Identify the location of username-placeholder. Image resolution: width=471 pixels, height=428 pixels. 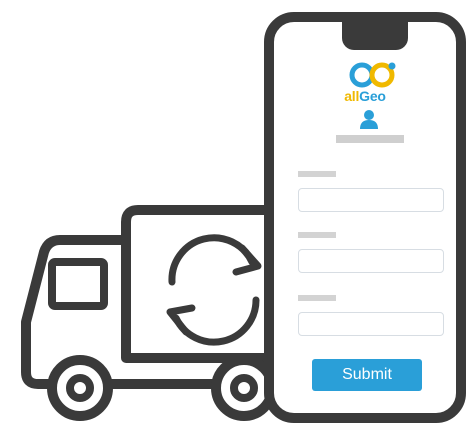
(370, 139).